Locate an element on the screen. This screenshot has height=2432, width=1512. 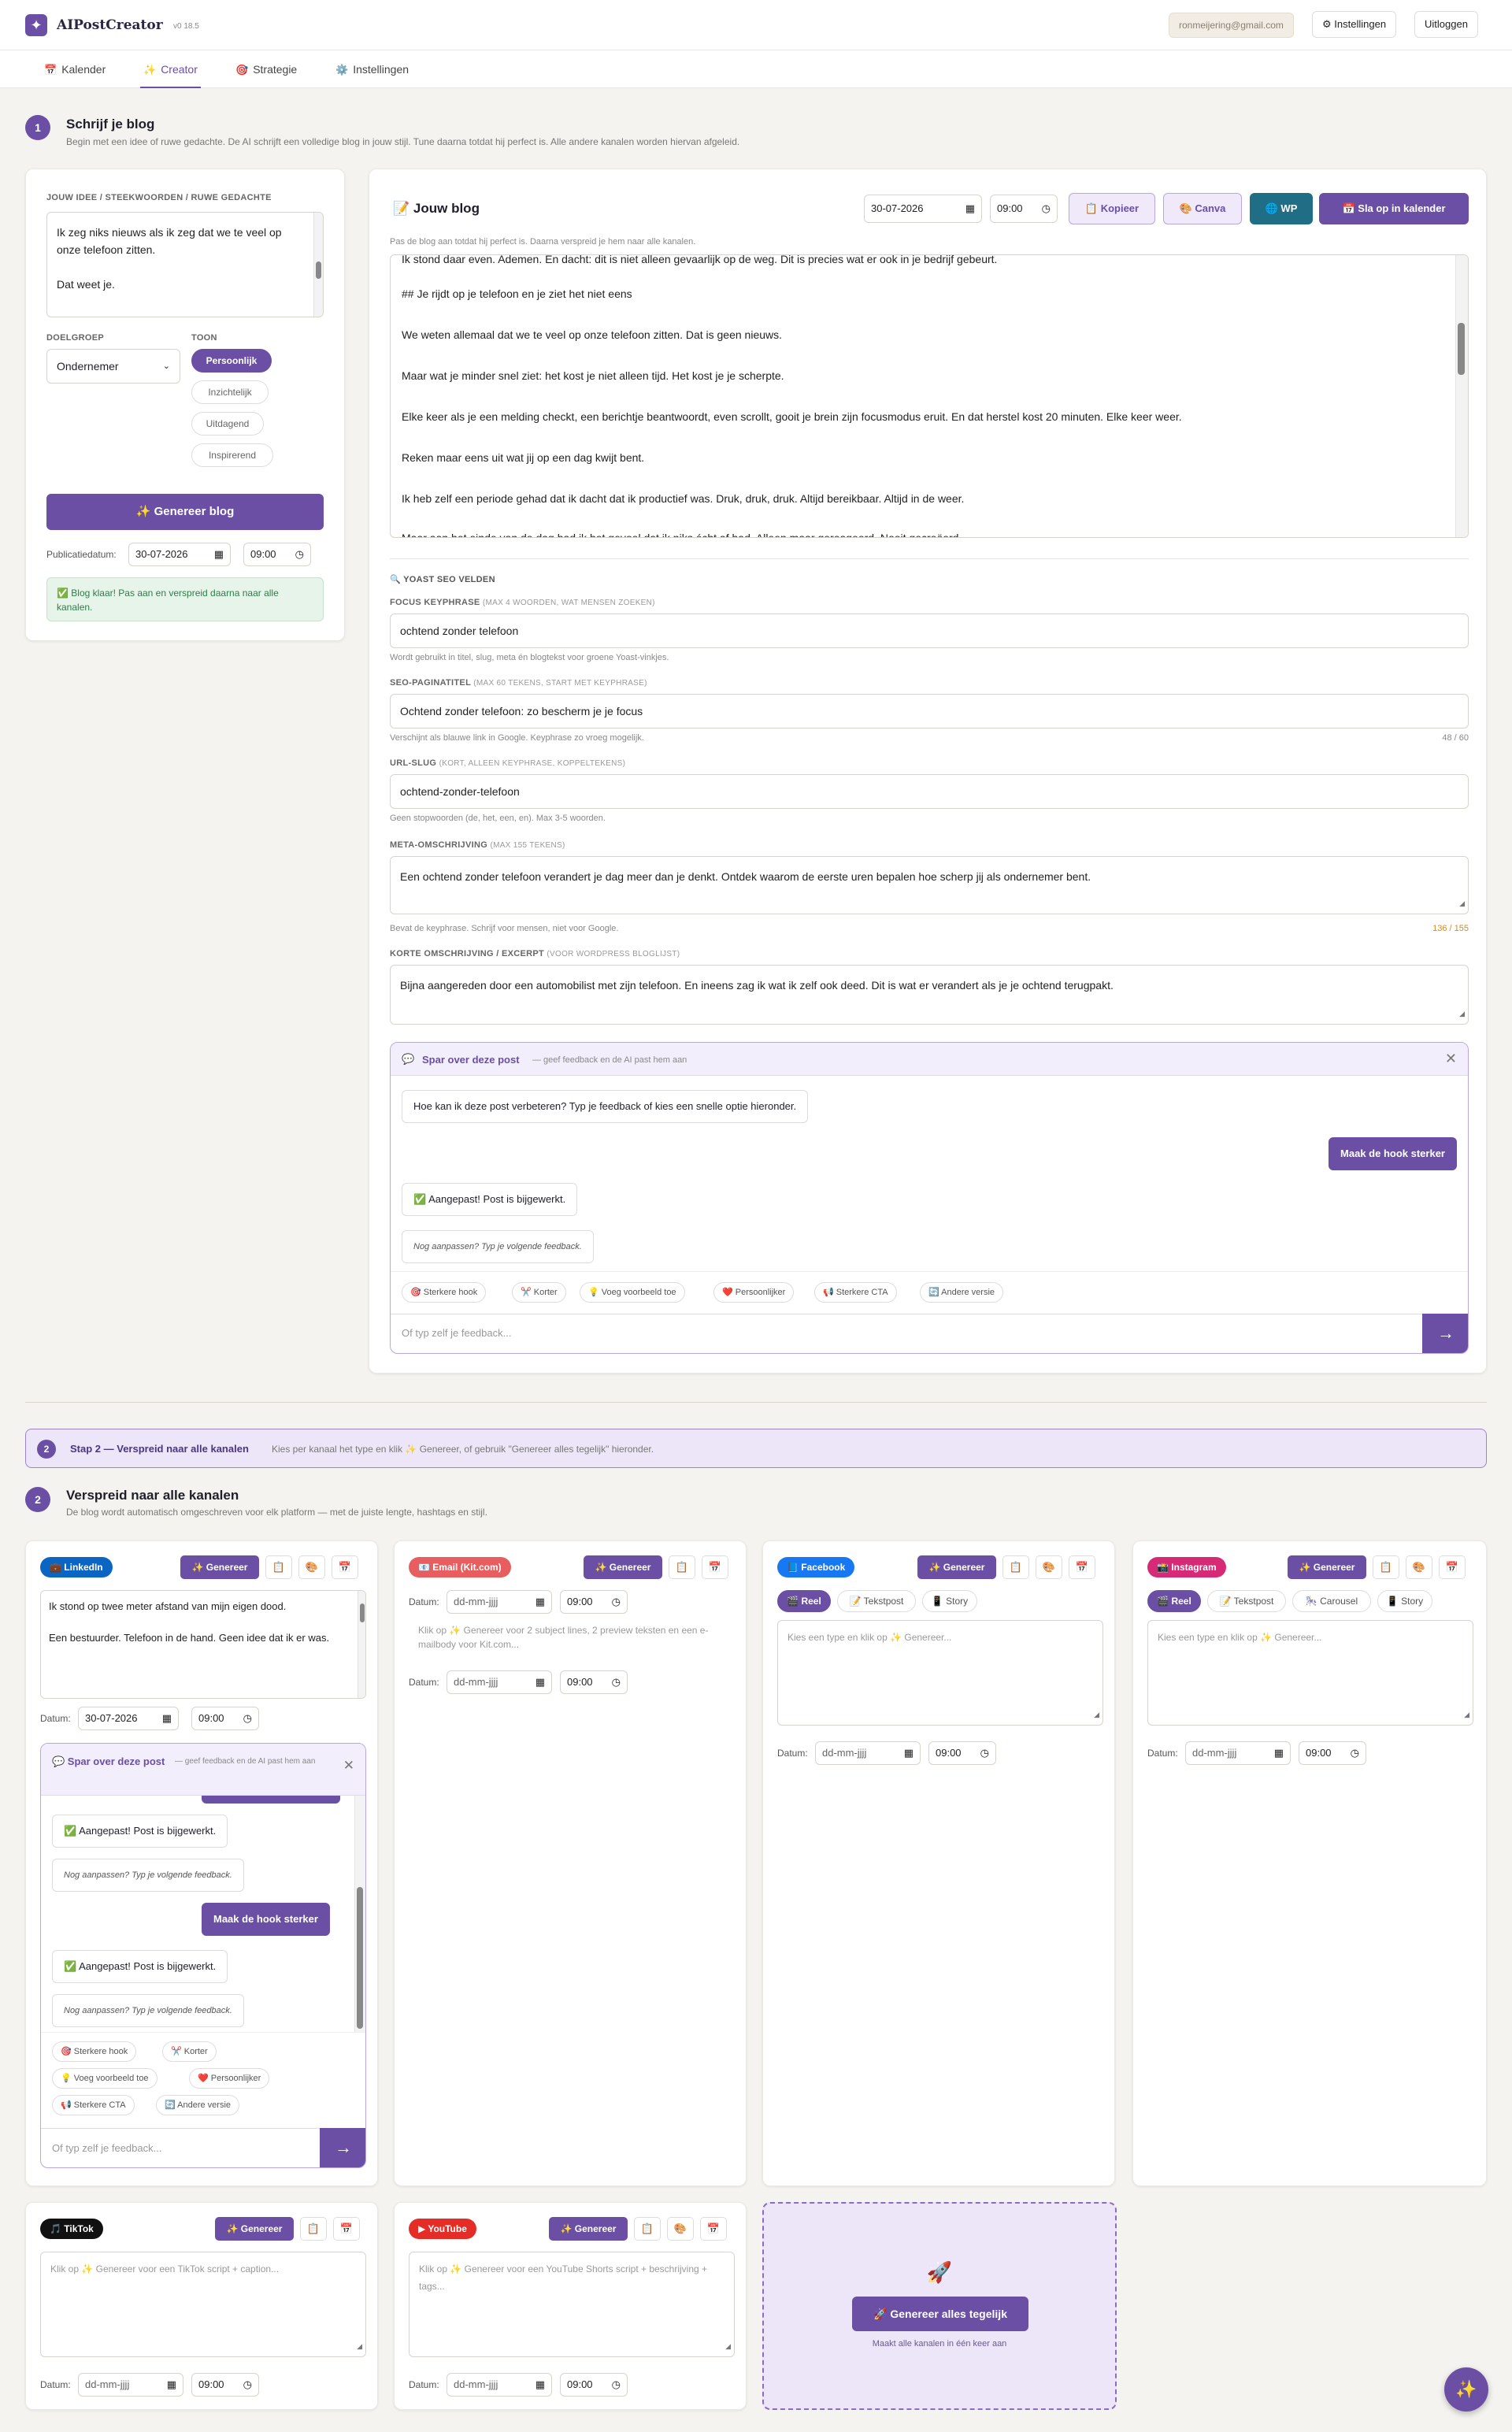
save-to-calendar-button: 📅 Sla op in kalender is located at coordinates (1394, 208).